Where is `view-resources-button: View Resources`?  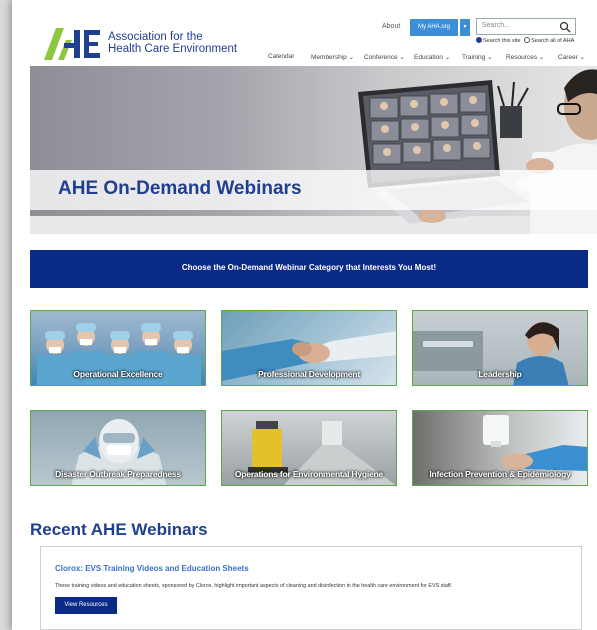
view-resources-button: View Resources is located at coordinates (86, 605).